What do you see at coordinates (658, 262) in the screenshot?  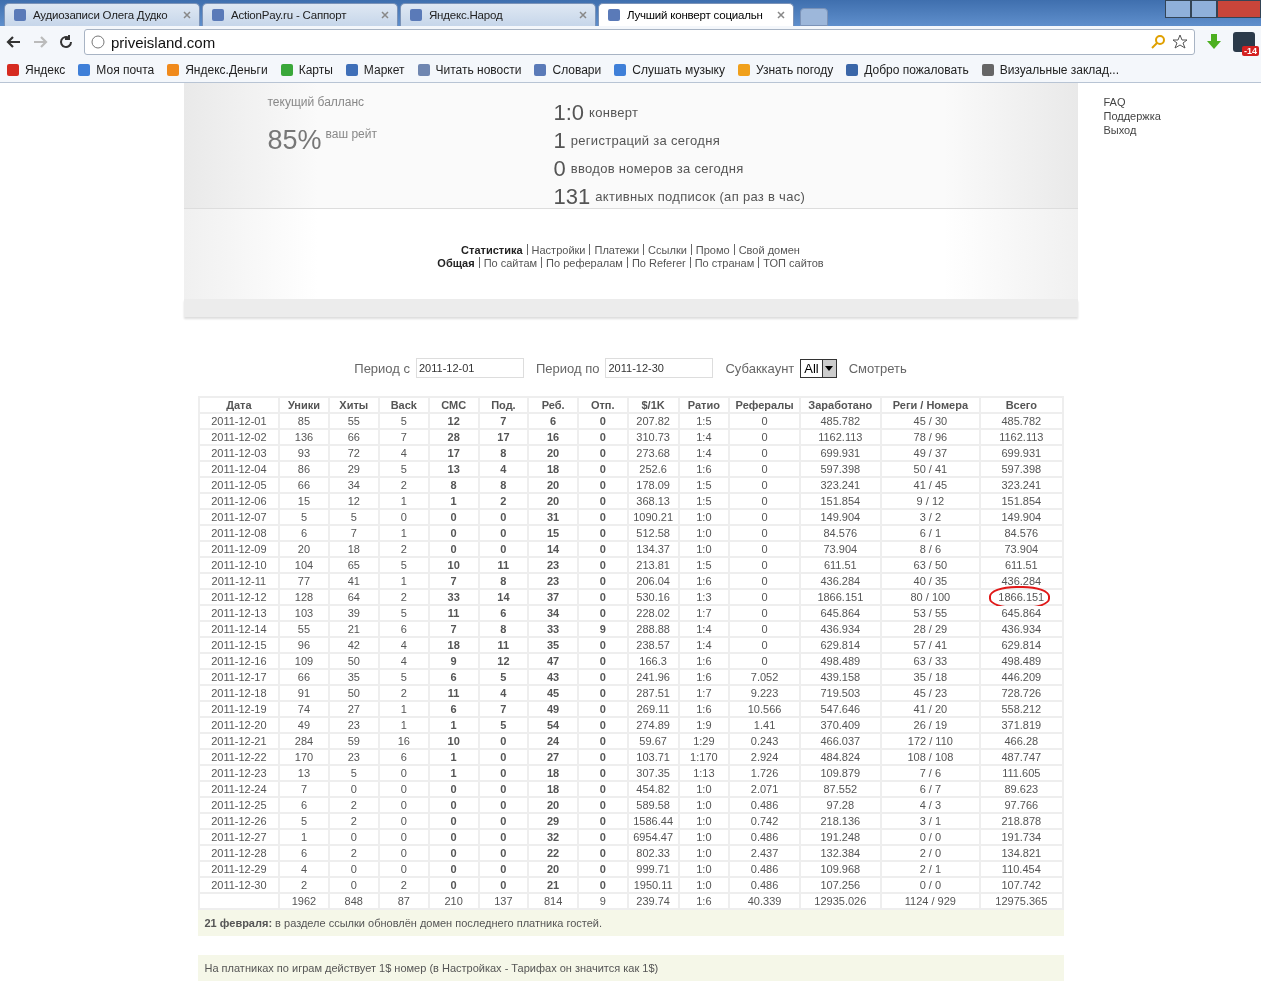 I see `nav-link: По Referer` at bounding box center [658, 262].